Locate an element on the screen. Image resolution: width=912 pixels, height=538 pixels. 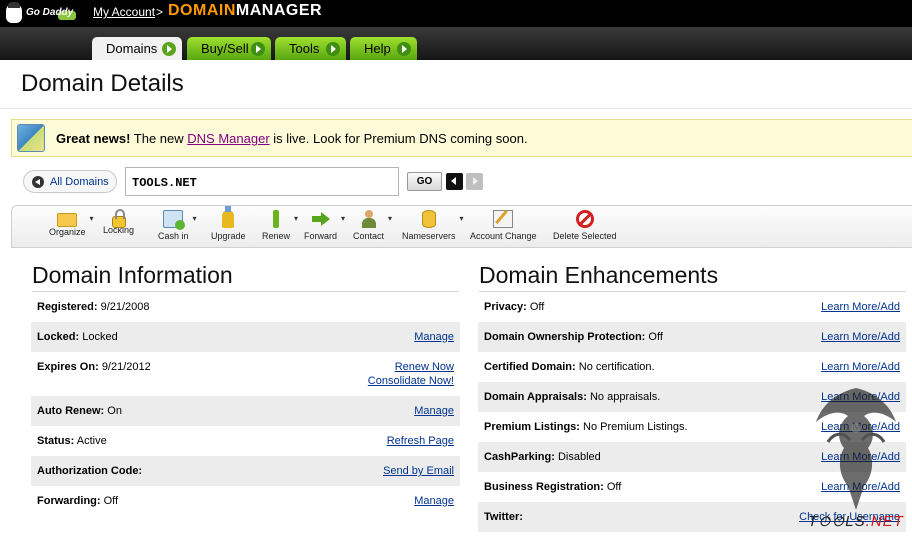
tab-label: Domains is located at coordinates (132, 48).